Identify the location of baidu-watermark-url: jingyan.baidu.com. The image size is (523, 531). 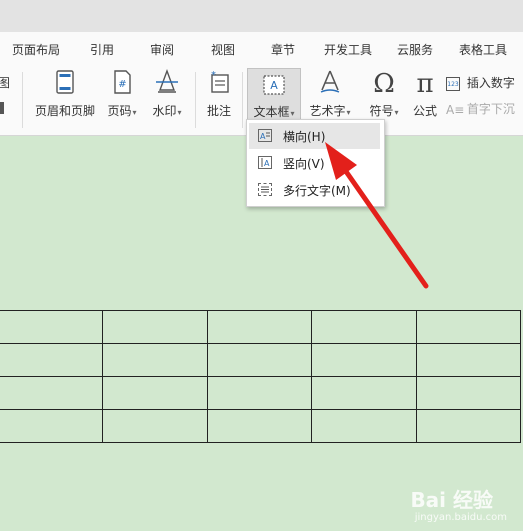
(460, 517).